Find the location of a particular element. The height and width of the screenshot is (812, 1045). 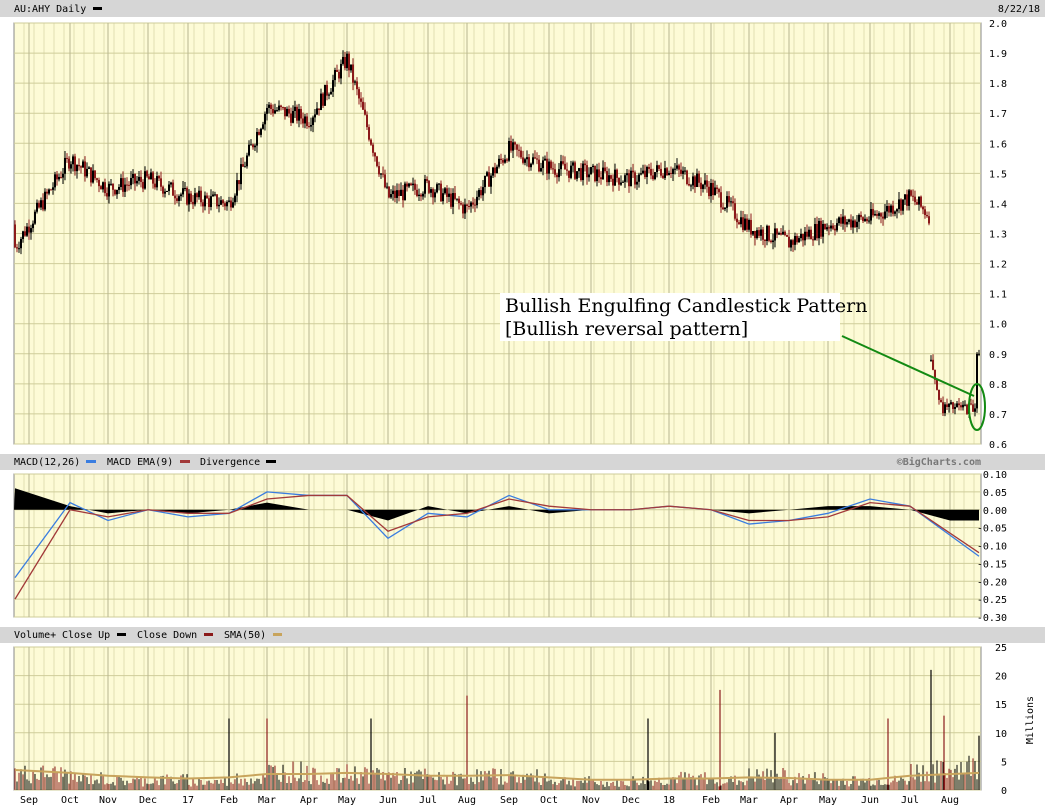

volume-legend-4: SMA(50) is located at coordinates (245, 635).